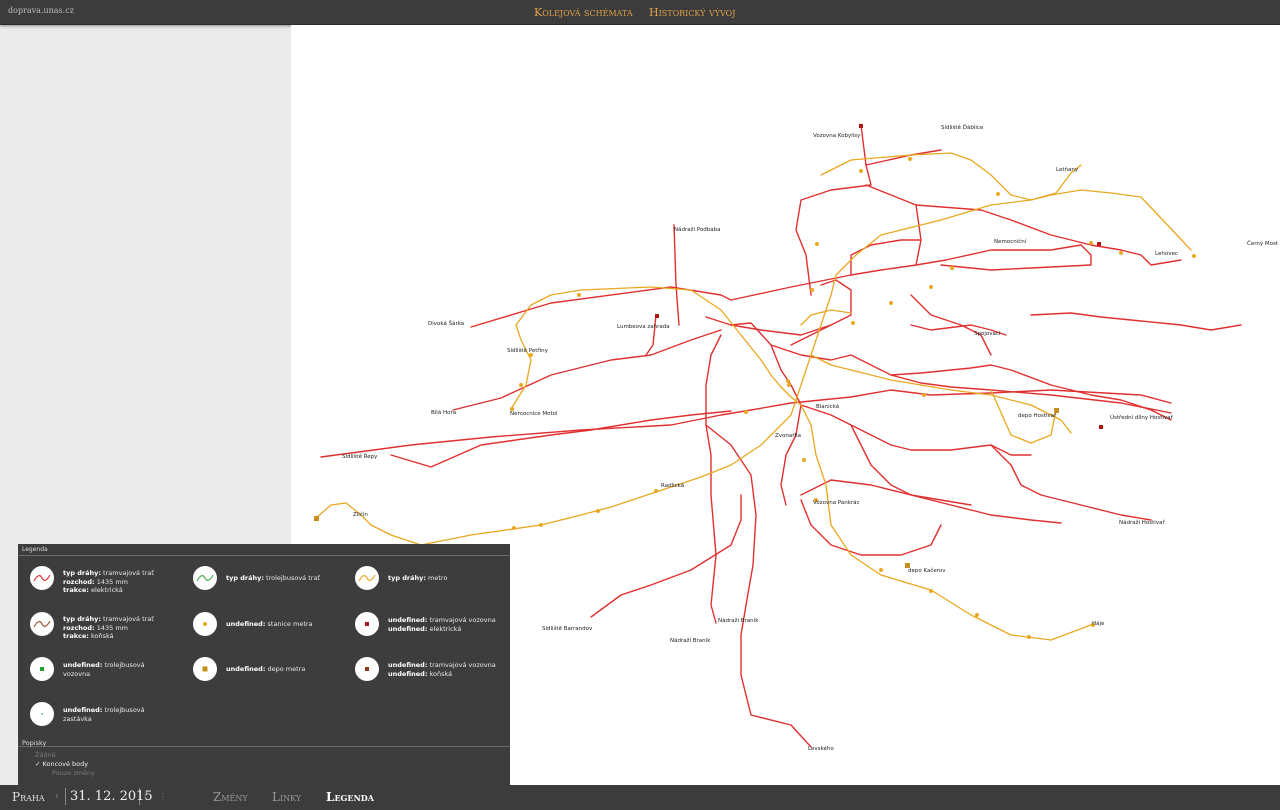 This screenshot has width=1280, height=810. What do you see at coordinates (42, 624) in the screenshot?
I see `horse-tram-track-symbol-icon` at bounding box center [42, 624].